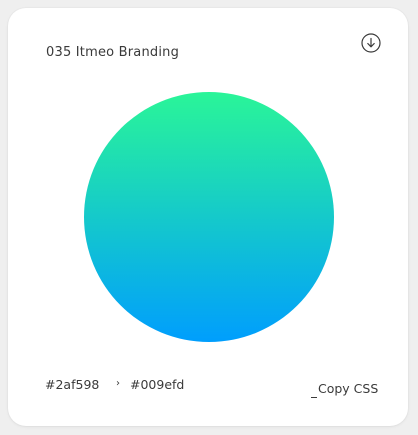 This screenshot has height=435, width=418. Describe the element at coordinates (113, 52) in the screenshot. I see `gradient-title: 035 Itmeo Branding` at that location.